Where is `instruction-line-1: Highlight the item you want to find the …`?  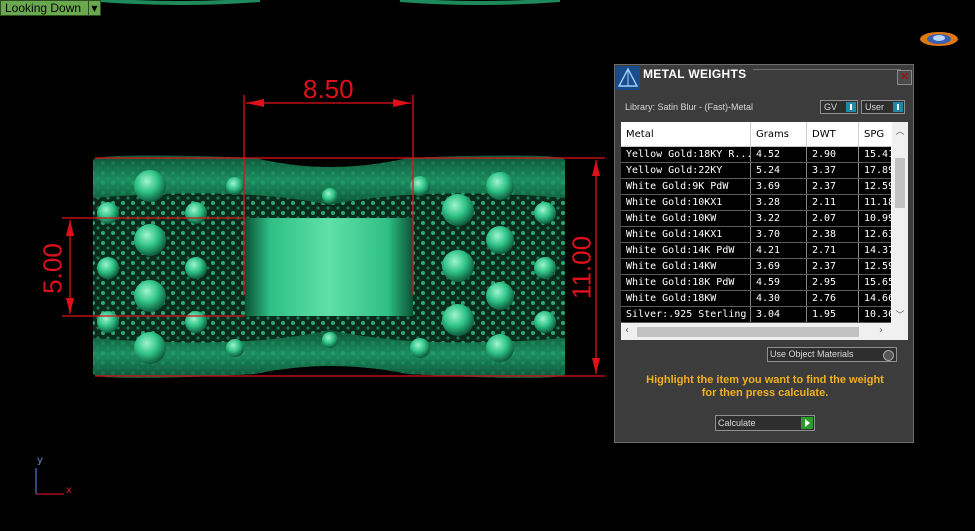 instruction-line-1: Highlight the item you want to find the … is located at coordinates (765, 380).